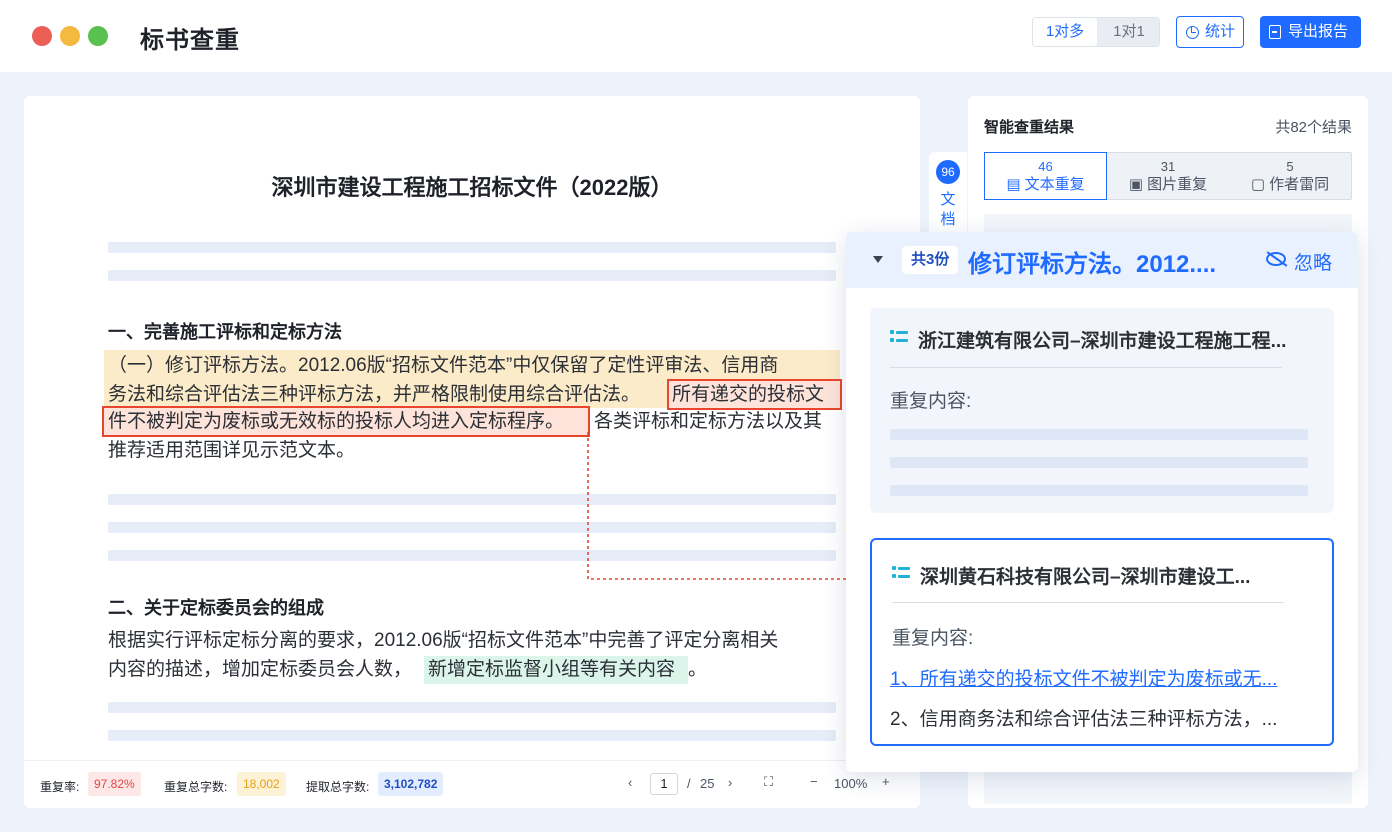  Describe the element at coordinates (1220, 31) in the screenshot. I see `stats-button-label: 统计` at that location.